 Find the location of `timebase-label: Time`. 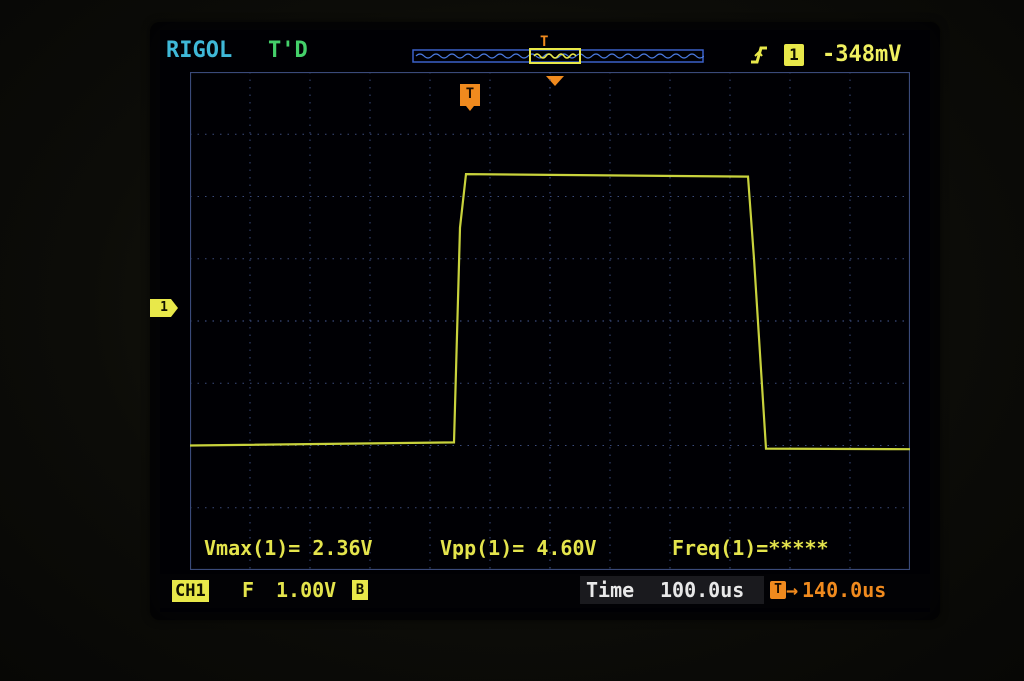

timebase-label: Time is located at coordinates (610, 590).